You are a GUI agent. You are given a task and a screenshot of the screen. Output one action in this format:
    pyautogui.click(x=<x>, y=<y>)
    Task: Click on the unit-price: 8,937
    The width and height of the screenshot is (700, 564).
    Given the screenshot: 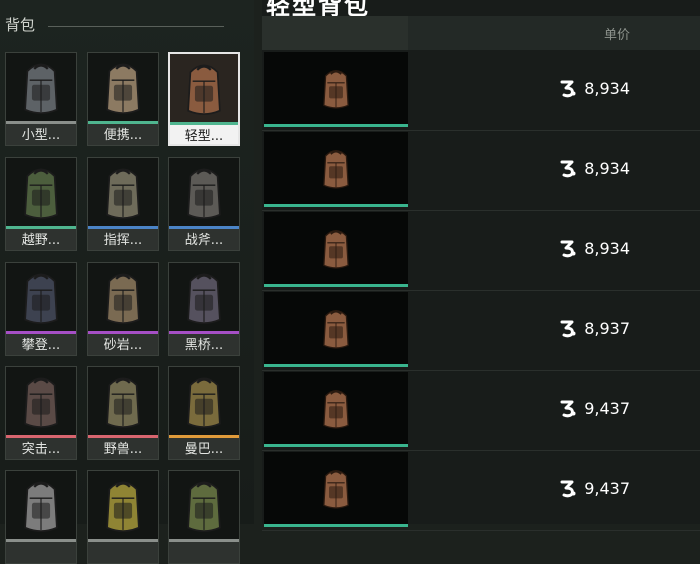 What is the action you would take?
    pyautogui.click(x=594, y=328)
    